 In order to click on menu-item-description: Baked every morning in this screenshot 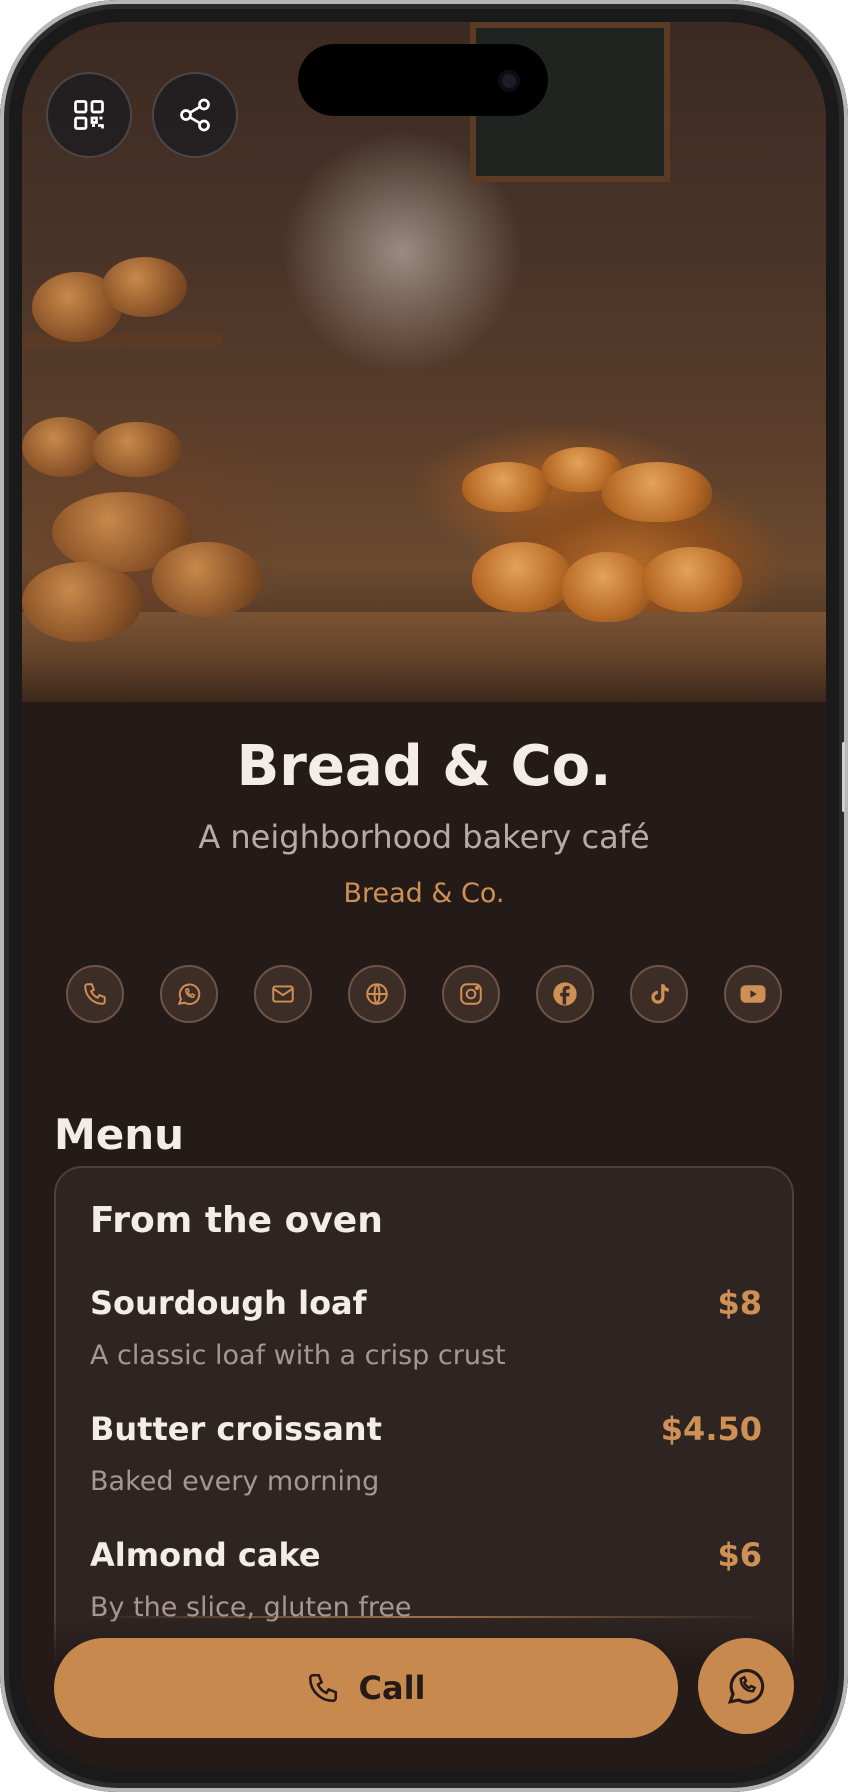, I will do `click(235, 1481)`.